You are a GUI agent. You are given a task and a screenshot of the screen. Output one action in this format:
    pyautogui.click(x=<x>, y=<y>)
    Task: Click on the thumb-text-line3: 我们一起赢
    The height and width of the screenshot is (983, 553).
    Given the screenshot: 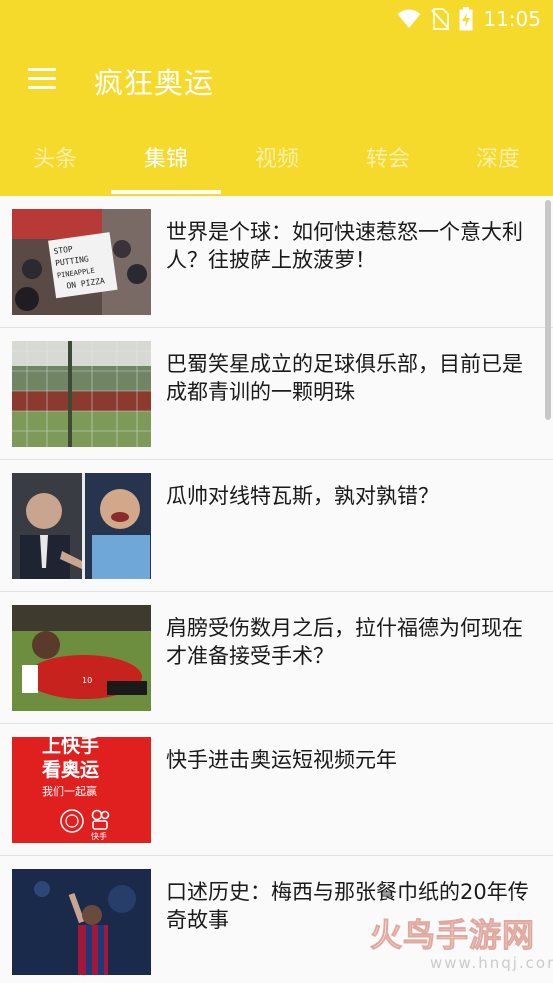 What is the action you would take?
    pyautogui.click(x=69, y=791)
    